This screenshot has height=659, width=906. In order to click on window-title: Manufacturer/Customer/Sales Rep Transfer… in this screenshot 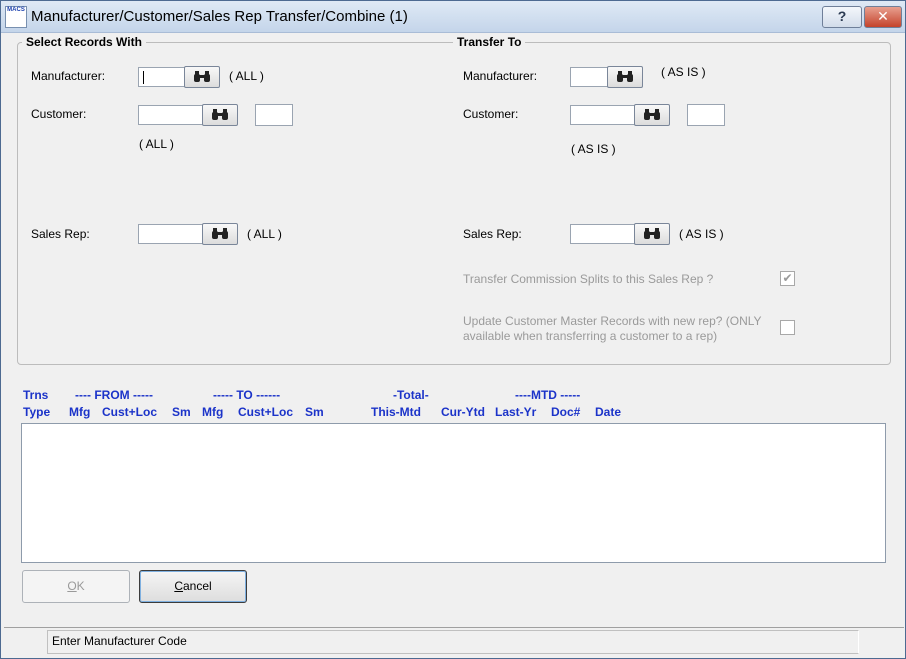, I will do `click(219, 16)`.